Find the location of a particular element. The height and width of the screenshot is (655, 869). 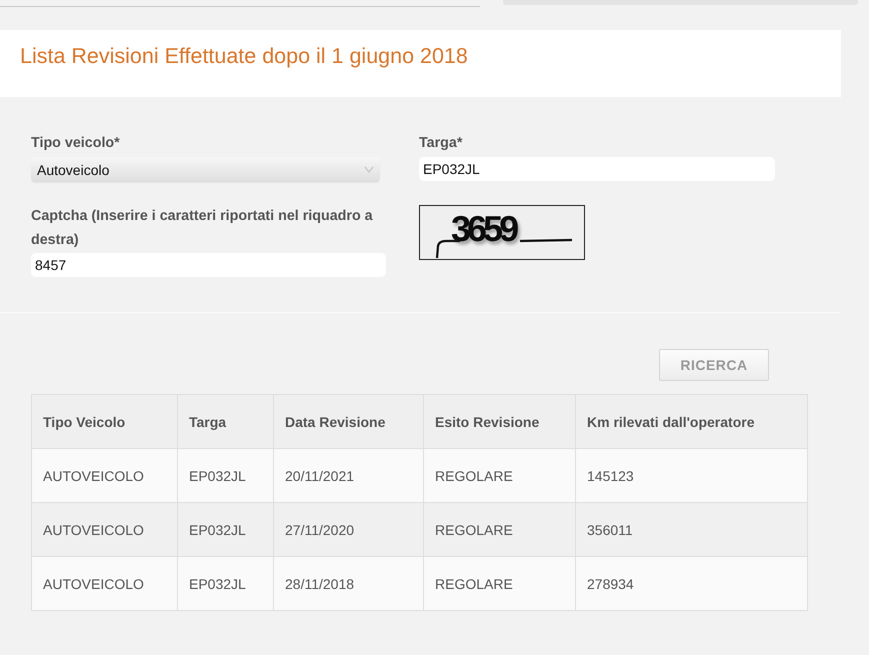

column-header: Targa is located at coordinates (226, 421).